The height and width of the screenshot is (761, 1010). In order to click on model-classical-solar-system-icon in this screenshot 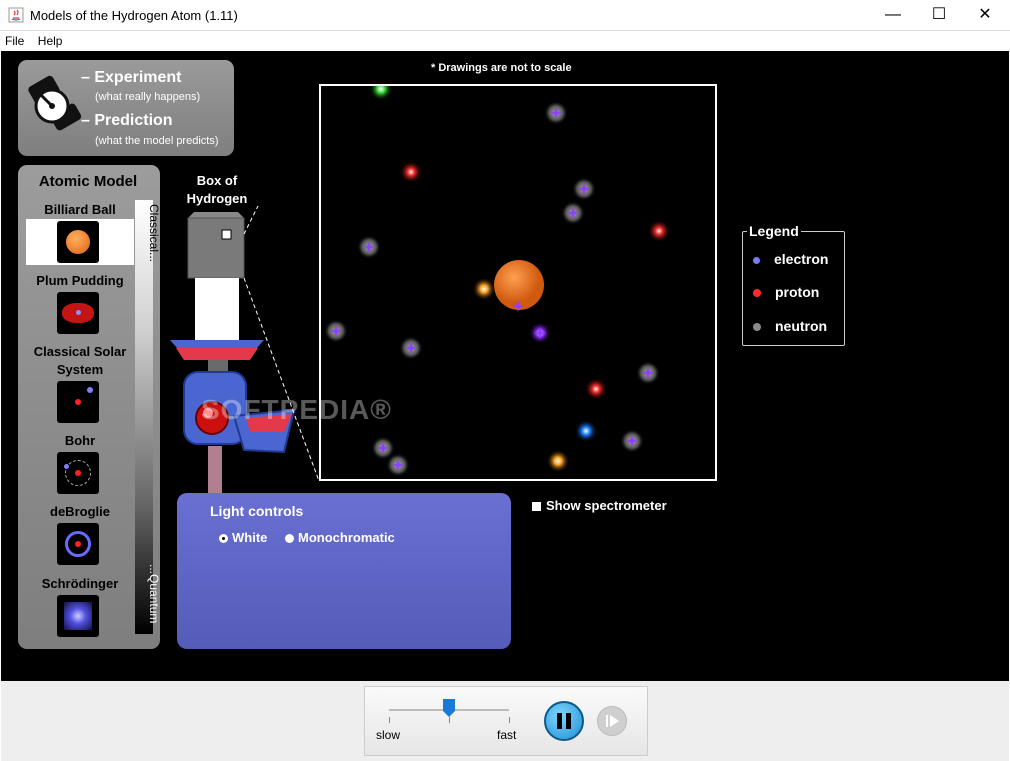, I will do `click(78, 402)`.